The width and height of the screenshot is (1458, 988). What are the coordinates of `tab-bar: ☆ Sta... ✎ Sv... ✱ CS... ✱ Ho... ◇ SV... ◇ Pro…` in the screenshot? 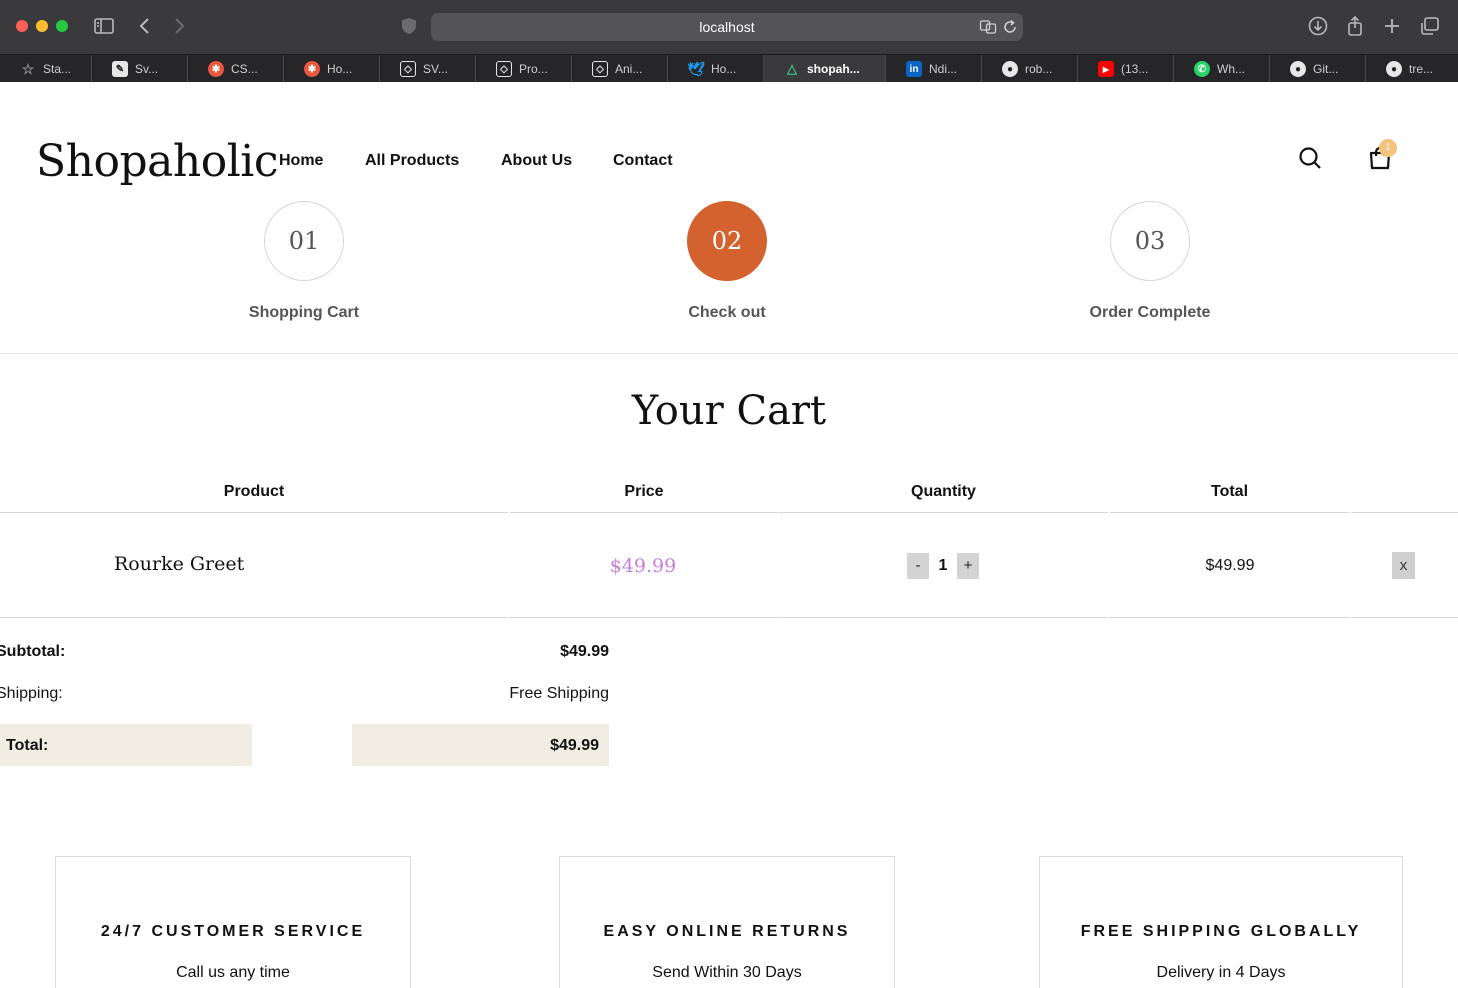 It's located at (729, 68).